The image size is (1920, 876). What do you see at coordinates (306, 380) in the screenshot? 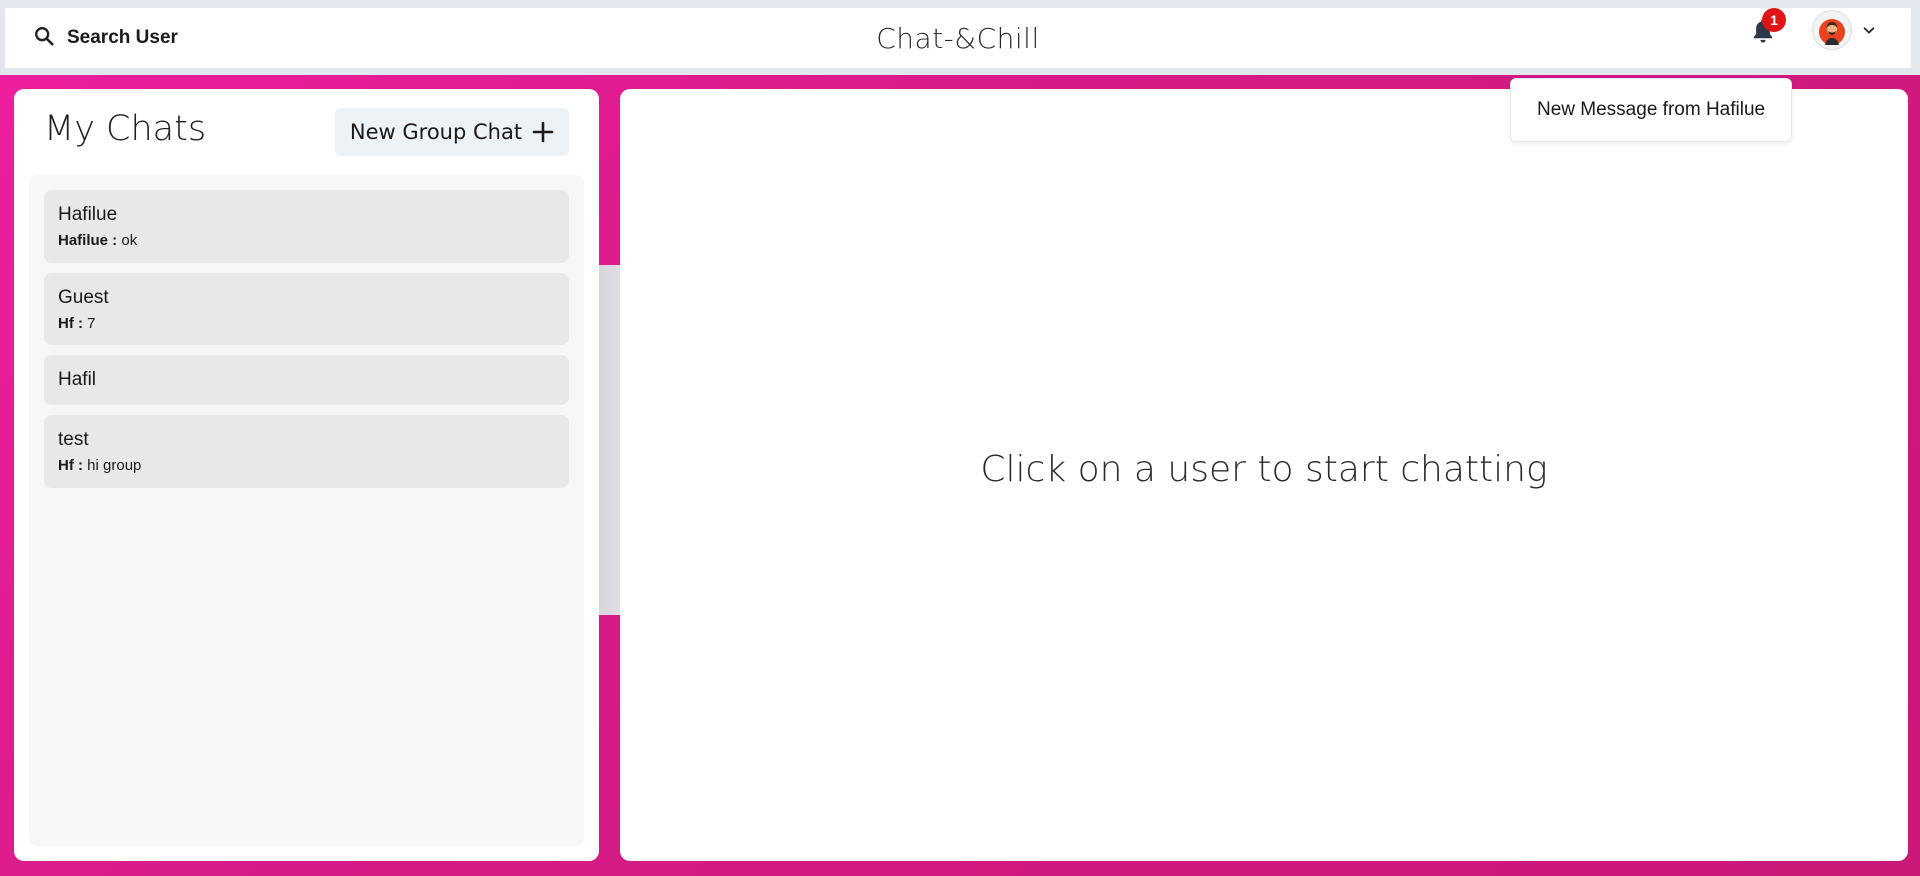
I see `chat-item-hafil: Hafil` at bounding box center [306, 380].